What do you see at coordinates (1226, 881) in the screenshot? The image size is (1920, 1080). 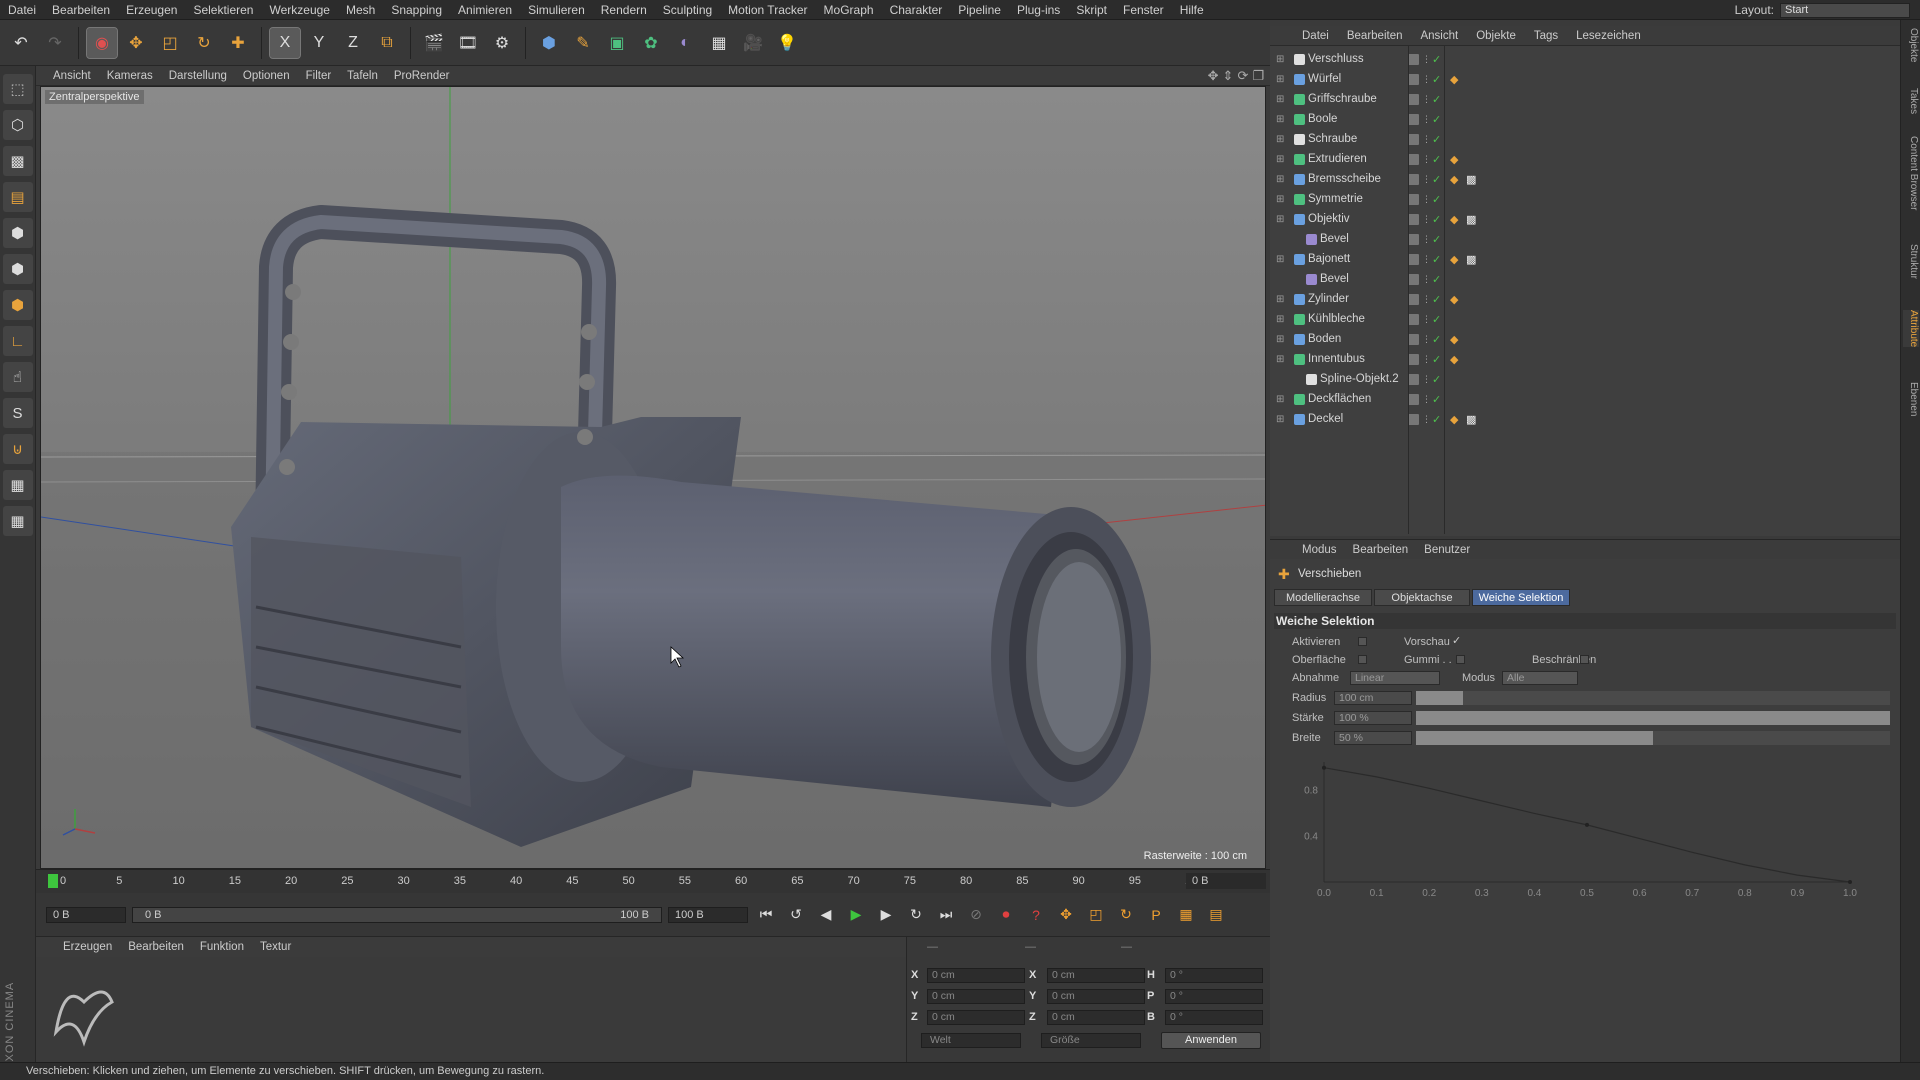 I see `current-frame-field: 0 B` at bounding box center [1226, 881].